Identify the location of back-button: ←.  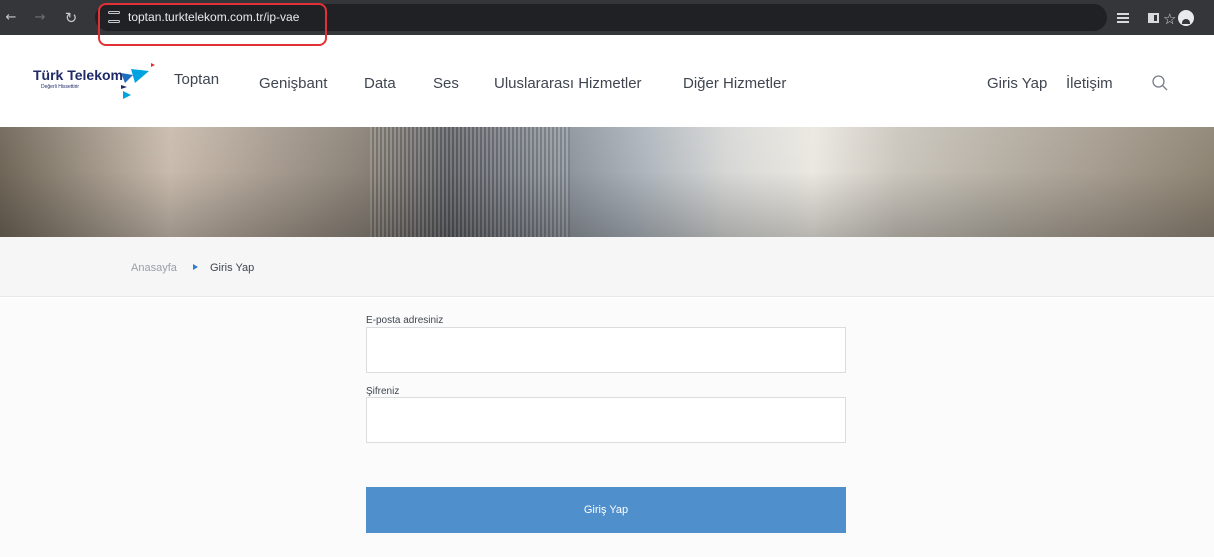
(11, 17).